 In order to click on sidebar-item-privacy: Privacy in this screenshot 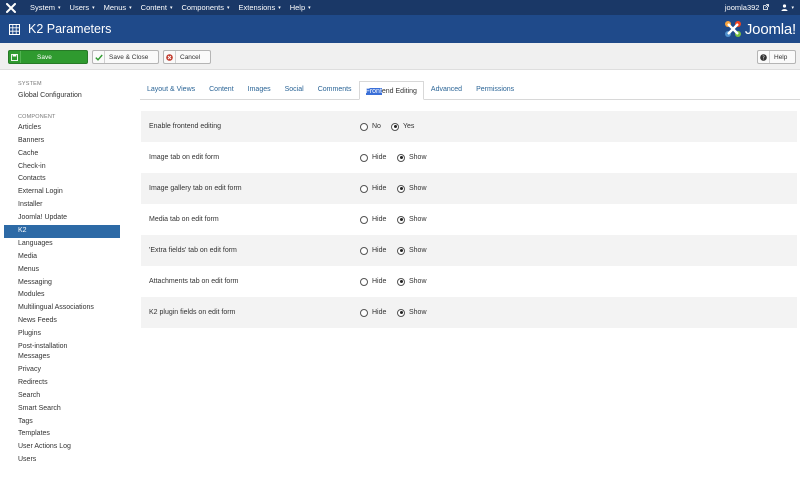, I will do `click(62, 370)`.